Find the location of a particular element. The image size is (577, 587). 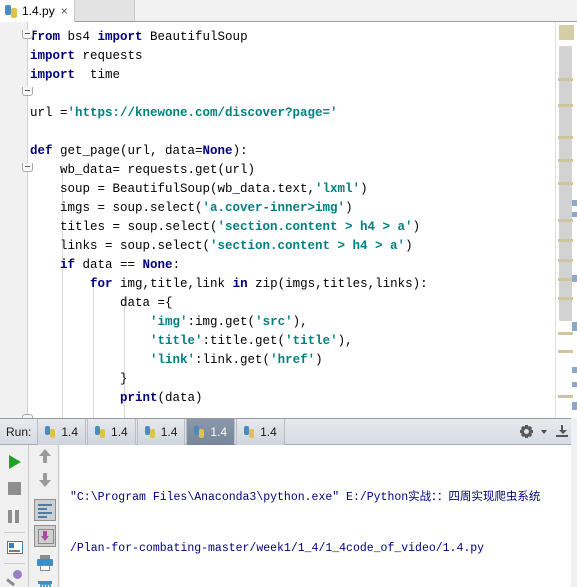

code-token-plain: time is located at coordinates (98, 75).